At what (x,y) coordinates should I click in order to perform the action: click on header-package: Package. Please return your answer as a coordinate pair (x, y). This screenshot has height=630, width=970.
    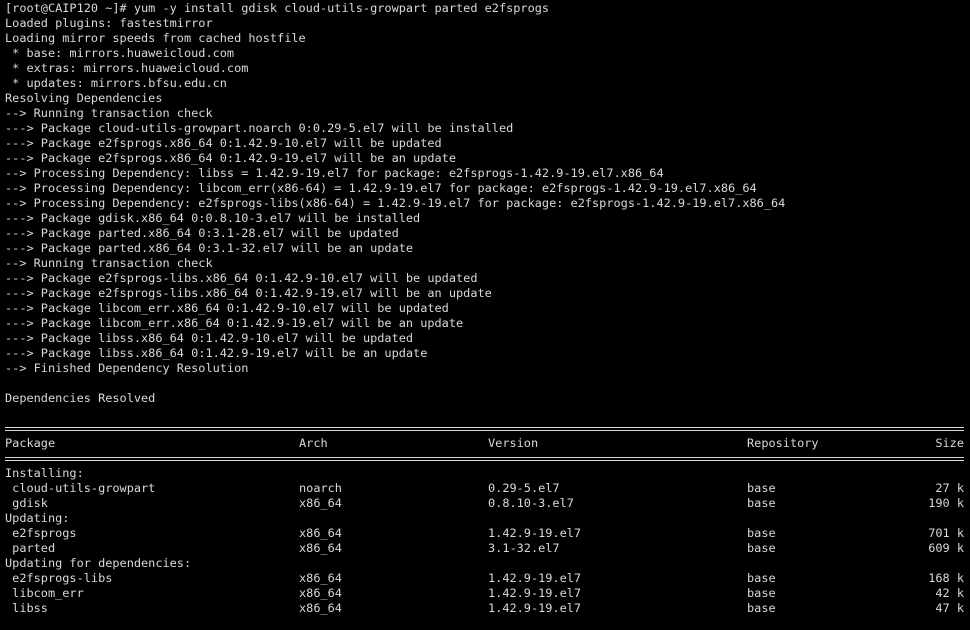
    Looking at the image, I should click on (30, 443).